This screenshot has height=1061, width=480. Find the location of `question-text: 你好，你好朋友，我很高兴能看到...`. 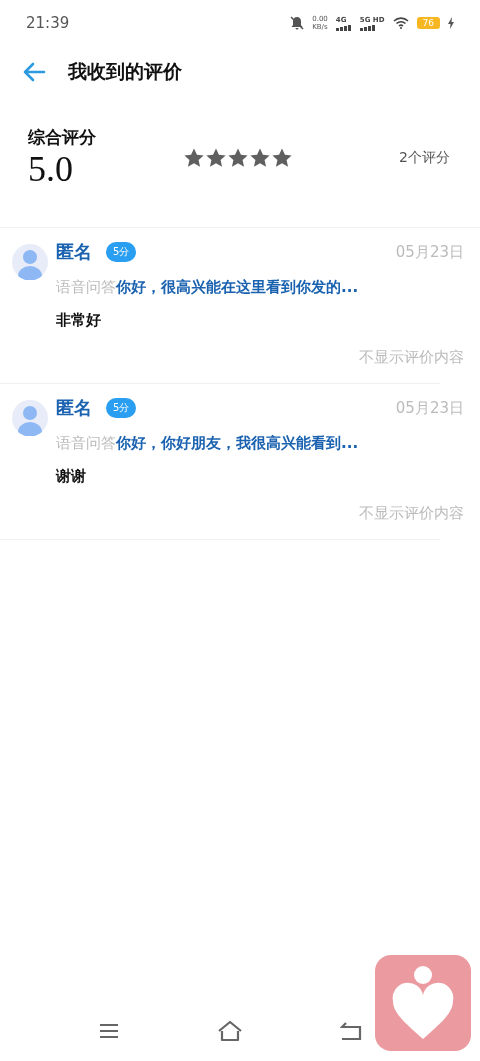

question-text: 你好，你好朋友，我很高兴能看到... is located at coordinates (237, 443).